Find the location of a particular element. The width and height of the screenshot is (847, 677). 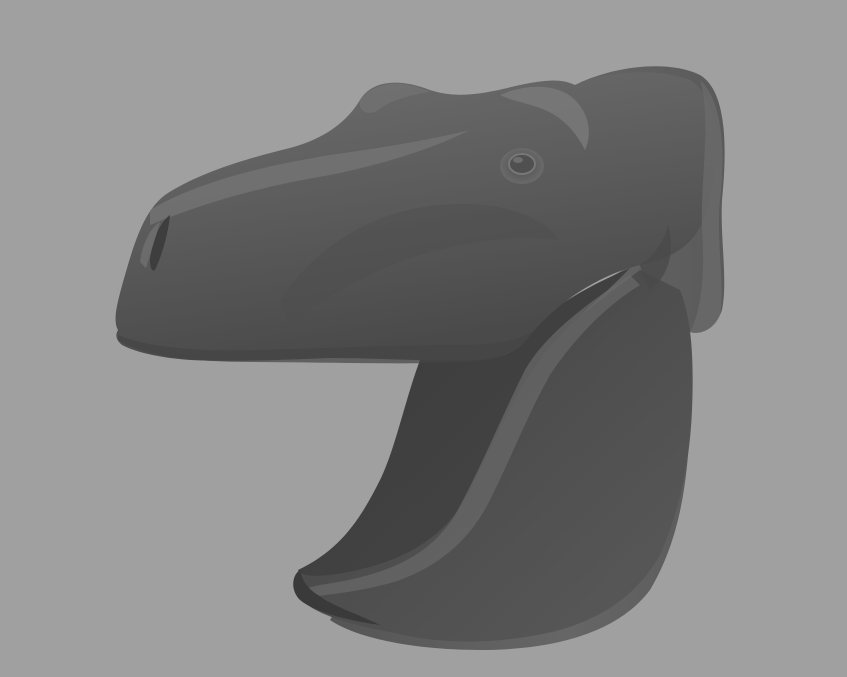

eye is located at coordinates (522, 164).